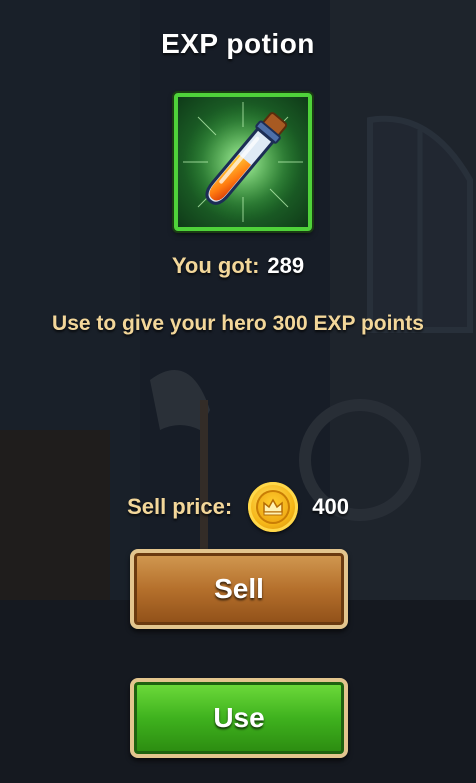 The image size is (476, 783). I want to click on exp-potion-icon, so click(243, 162).